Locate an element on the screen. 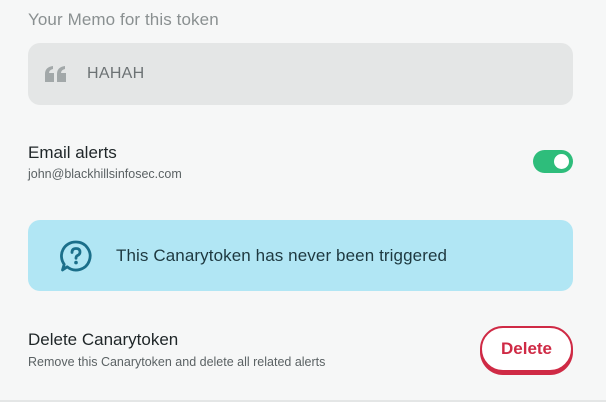 The height and width of the screenshot is (402, 606). delete-section-title: Delete Canarytoken is located at coordinates (103, 339).